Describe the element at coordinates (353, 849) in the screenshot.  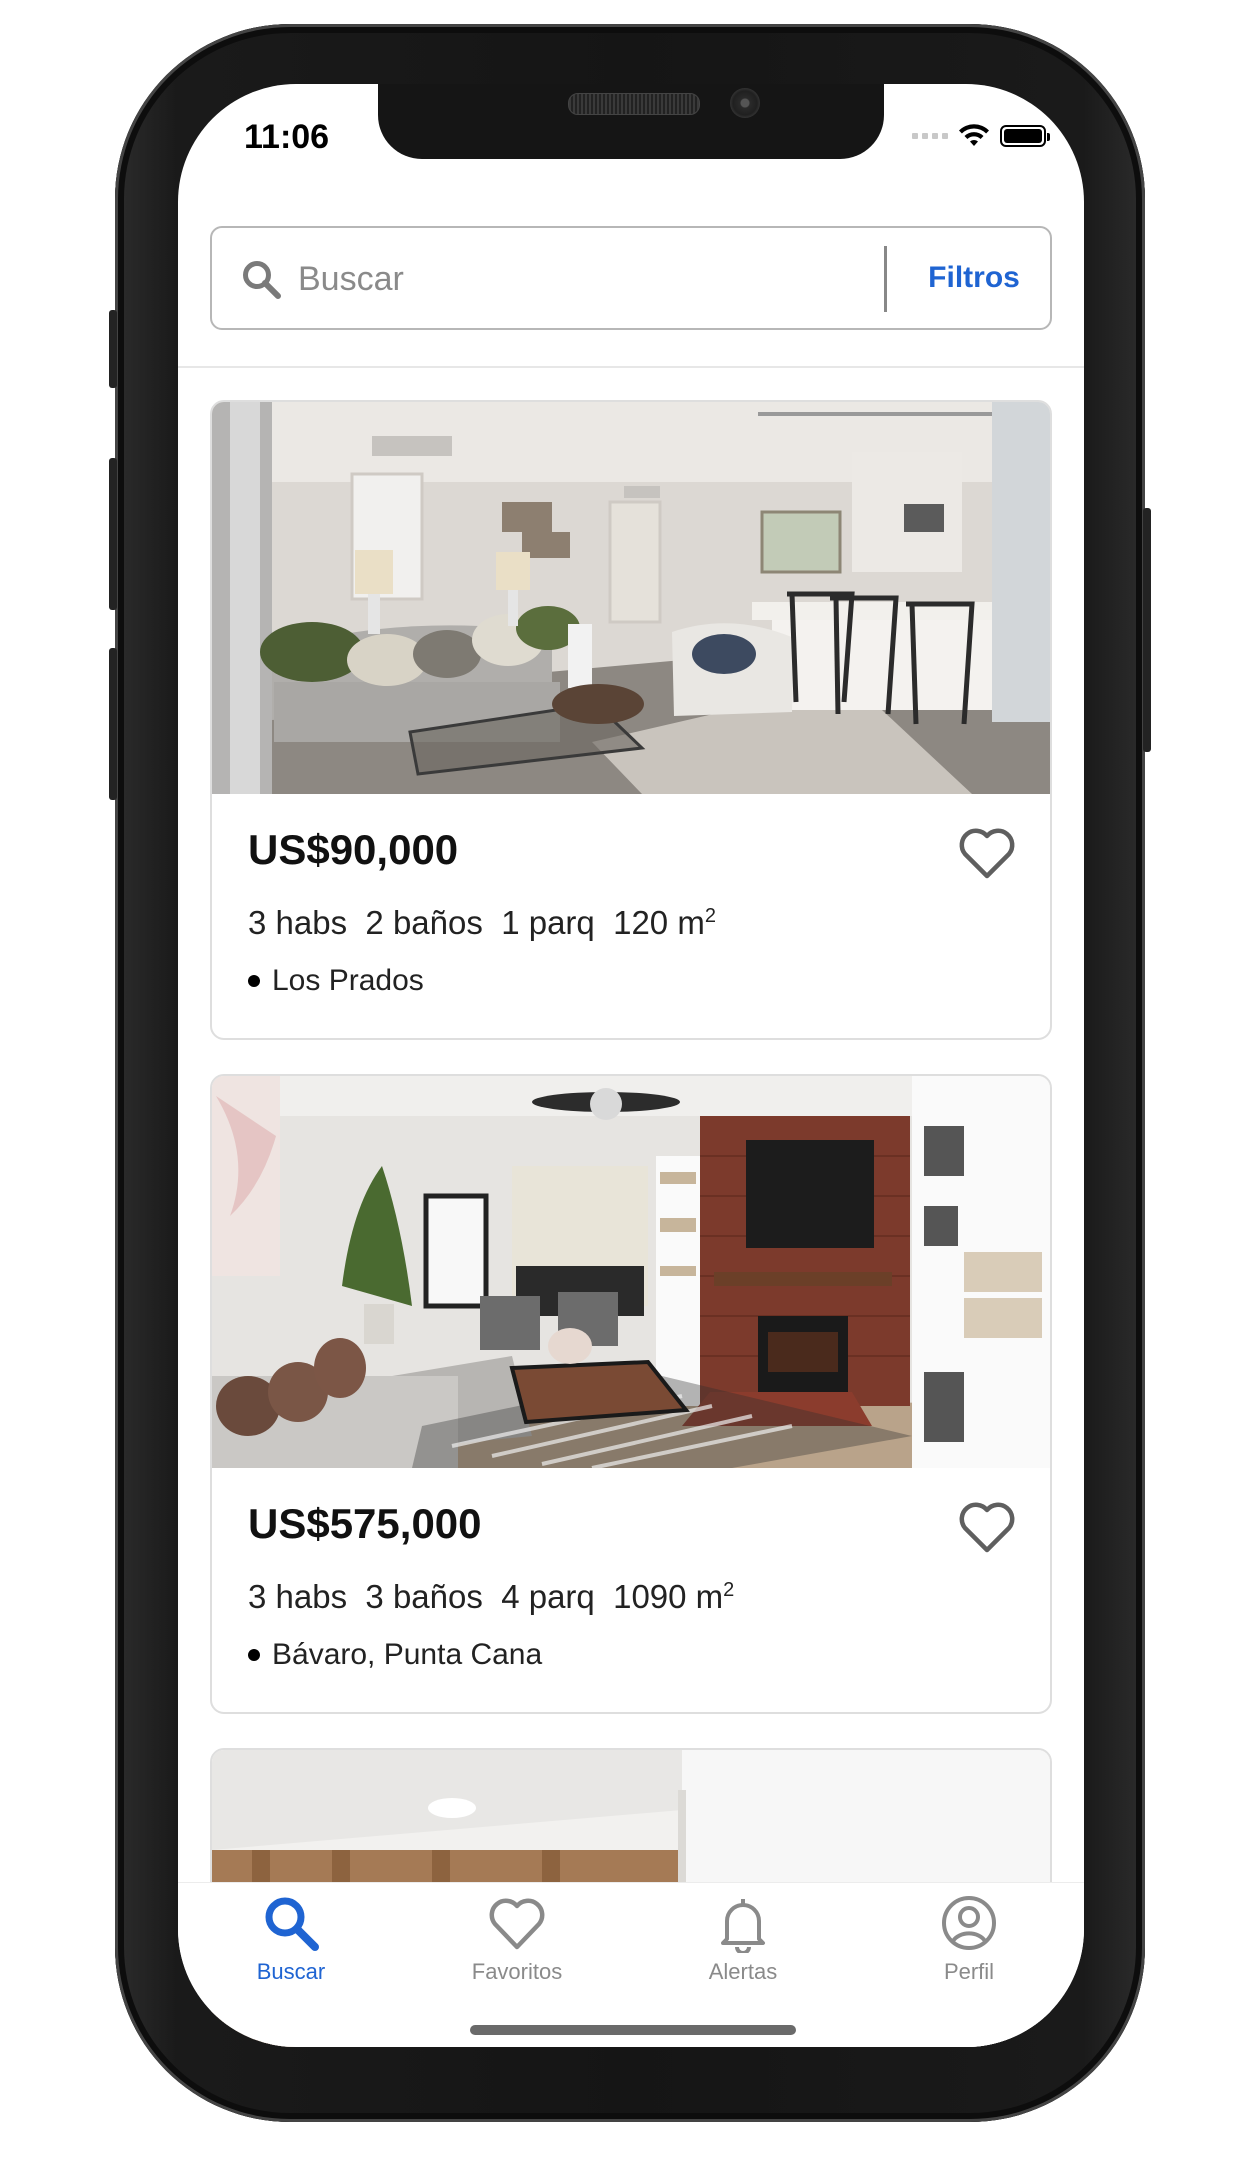
I see `listing-price: US$90,000` at that location.